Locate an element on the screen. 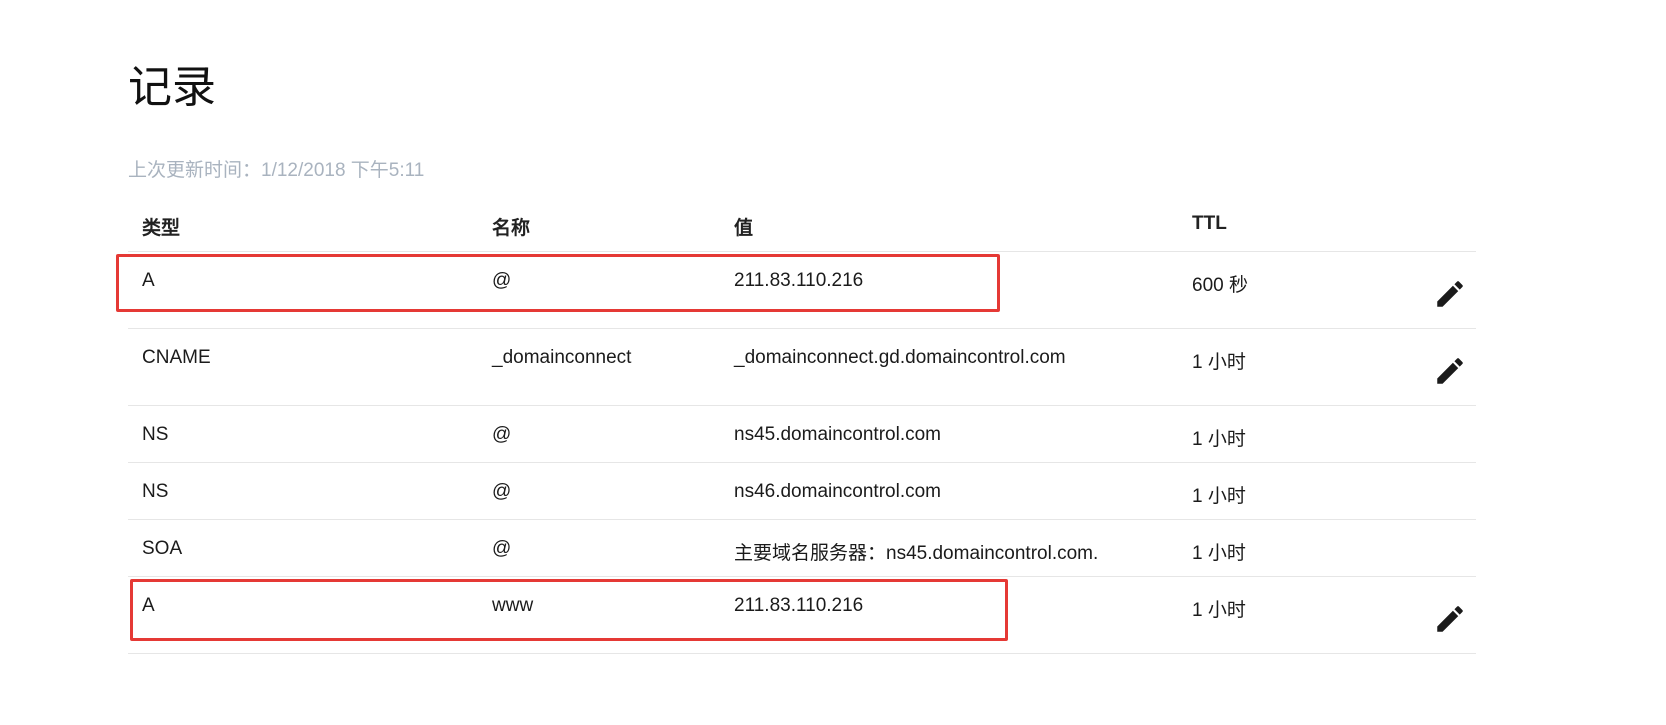 The height and width of the screenshot is (725, 1666). table-row: A www 211.83.110.216 1 小时 is located at coordinates (802, 615).